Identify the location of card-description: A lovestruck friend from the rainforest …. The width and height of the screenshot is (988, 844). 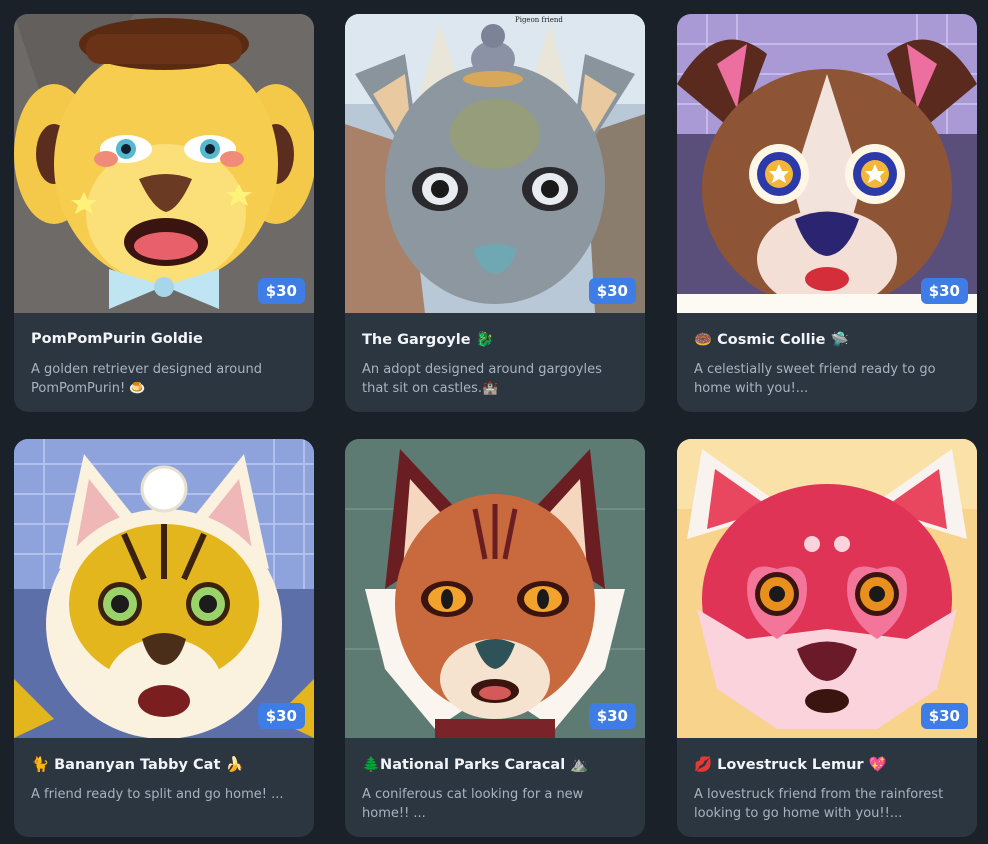
(819, 804).